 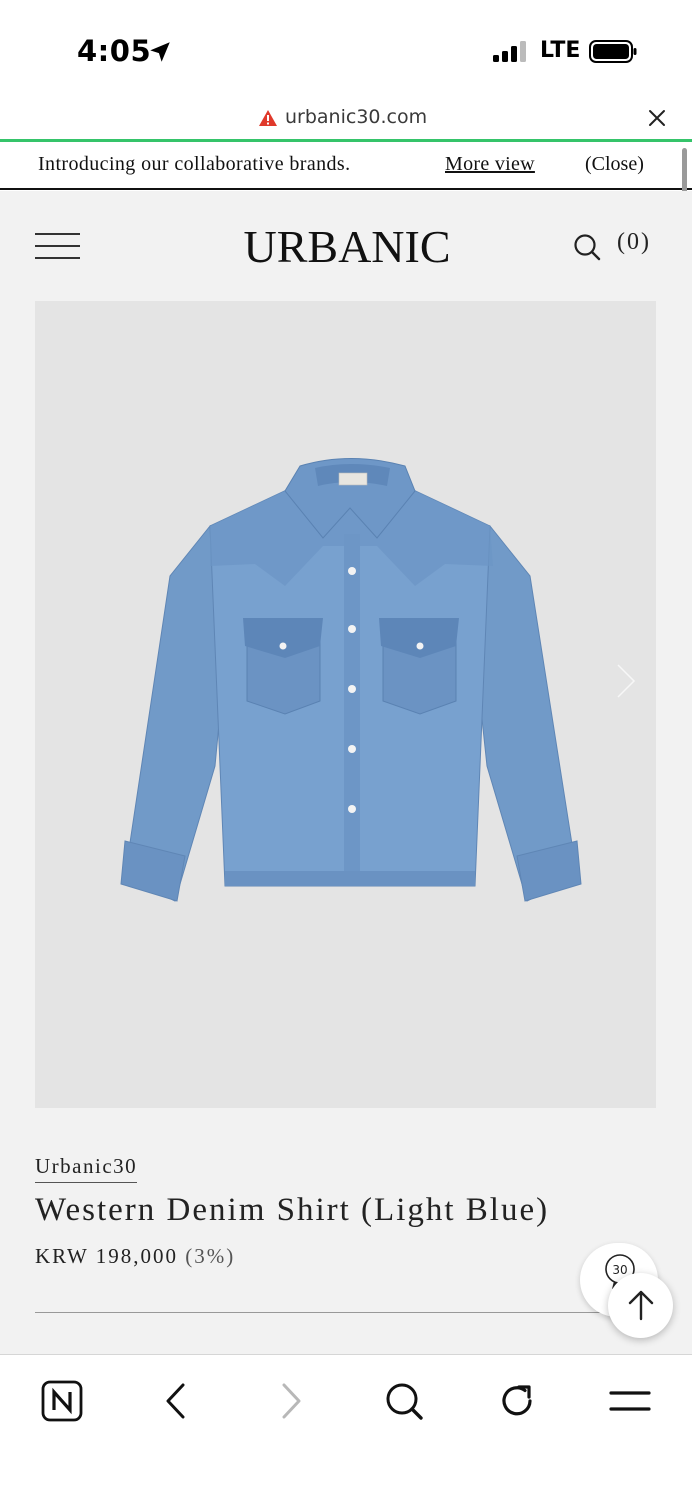 What do you see at coordinates (613, 51) in the screenshot?
I see `battery-icon` at bounding box center [613, 51].